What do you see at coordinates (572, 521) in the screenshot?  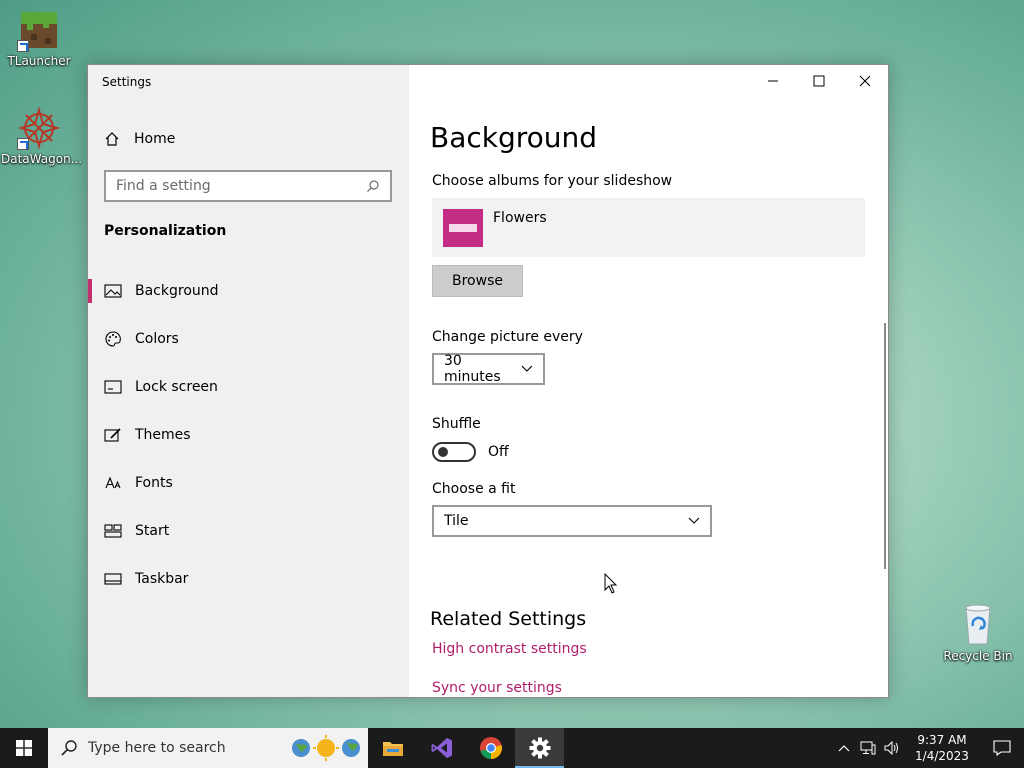 I see `fit-dropdown: Tile` at bounding box center [572, 521].